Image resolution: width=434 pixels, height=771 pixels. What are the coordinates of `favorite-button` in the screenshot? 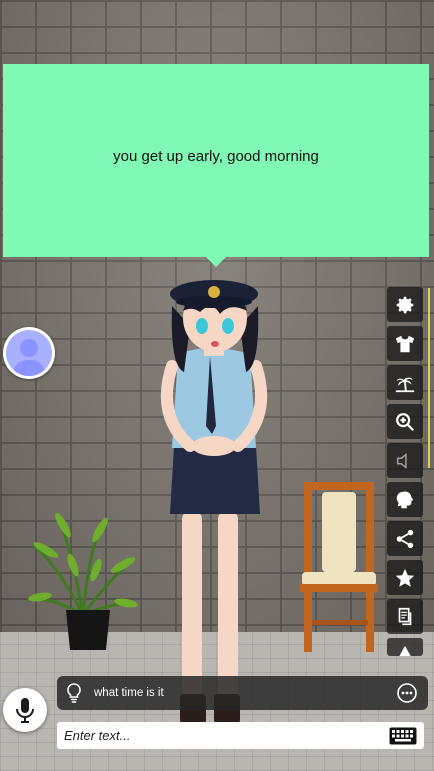 It's located at (405, 577).